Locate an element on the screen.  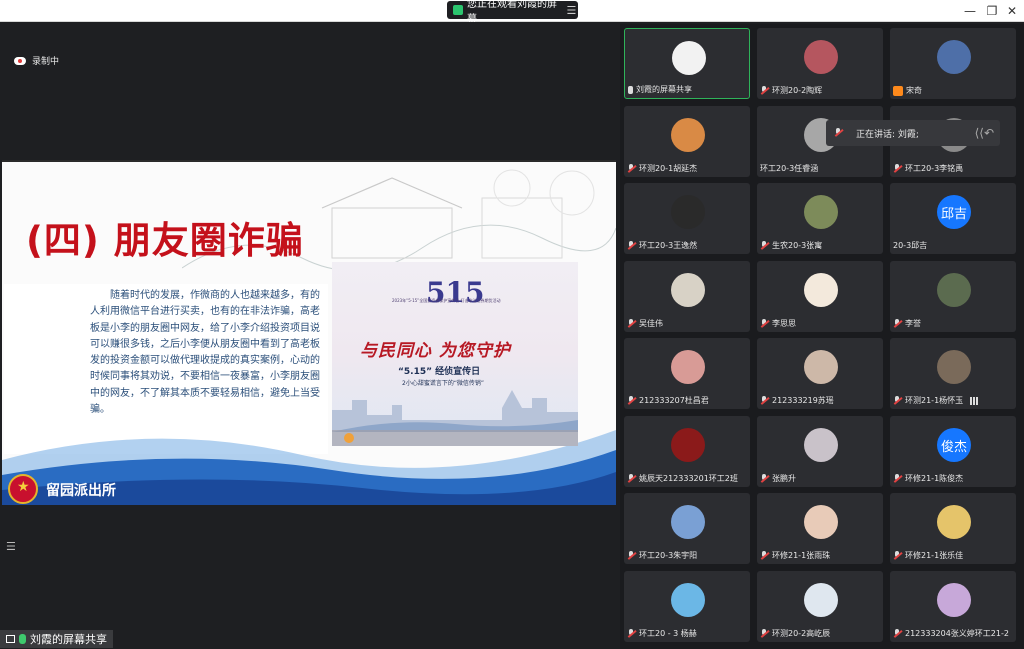
participant-tile: 环修21-1张雨珠 is located at coordinates (820, 528).